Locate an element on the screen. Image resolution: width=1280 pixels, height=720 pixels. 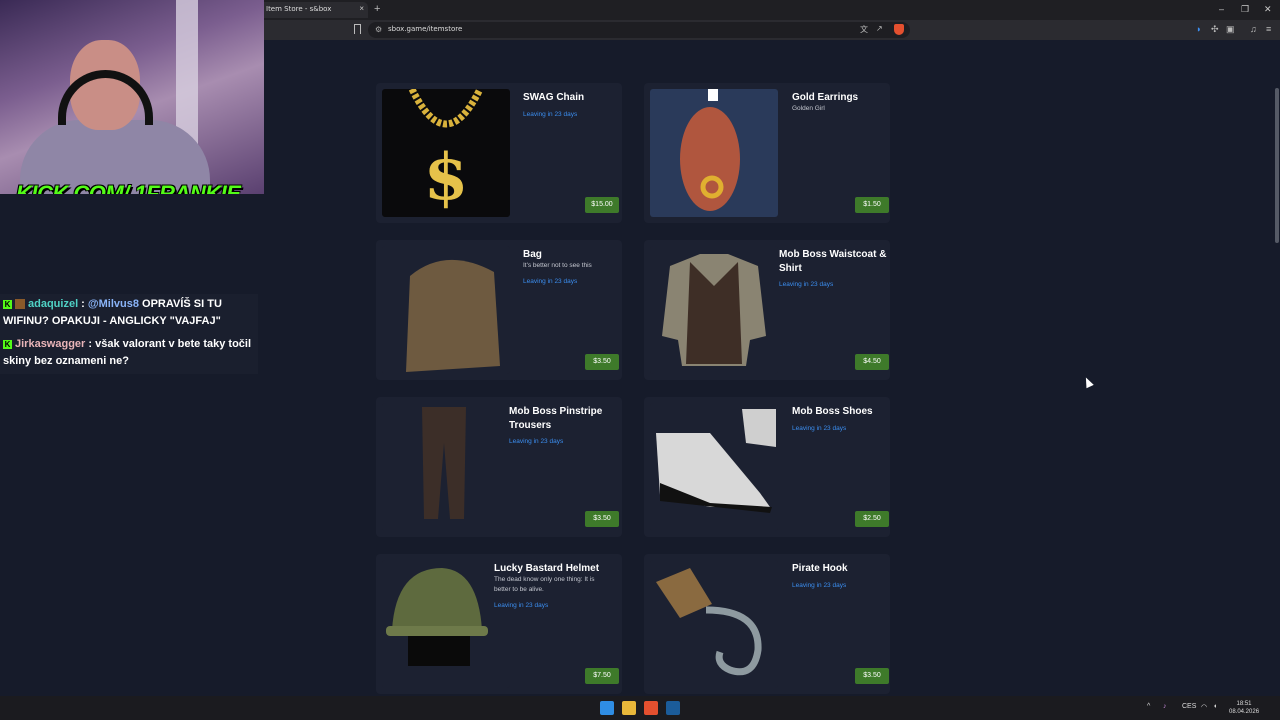
bag-image is located at coordinates (446, 310).